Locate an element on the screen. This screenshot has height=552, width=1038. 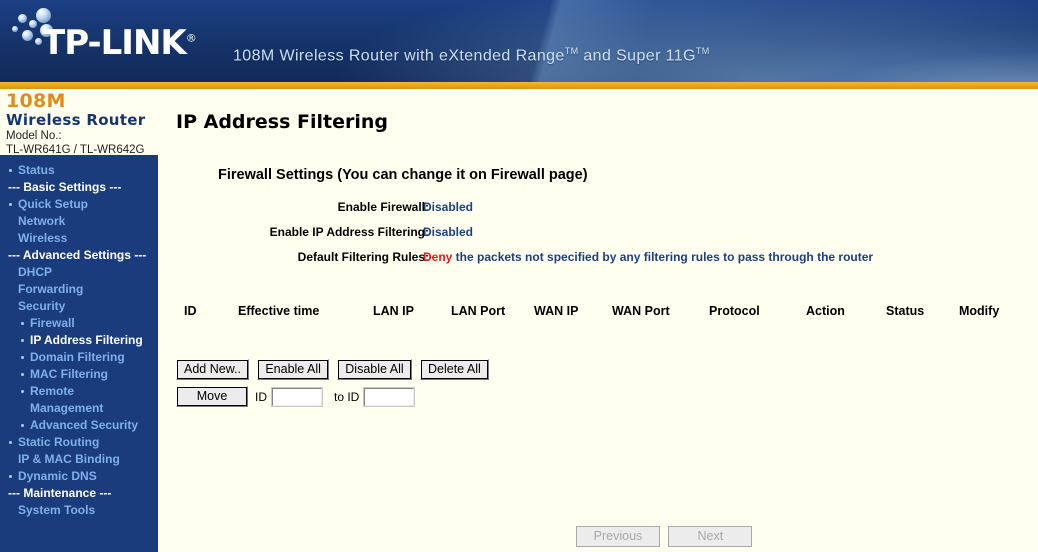
sidebar-item-static-routing: Static Routing is located at coordinates (79, 442).